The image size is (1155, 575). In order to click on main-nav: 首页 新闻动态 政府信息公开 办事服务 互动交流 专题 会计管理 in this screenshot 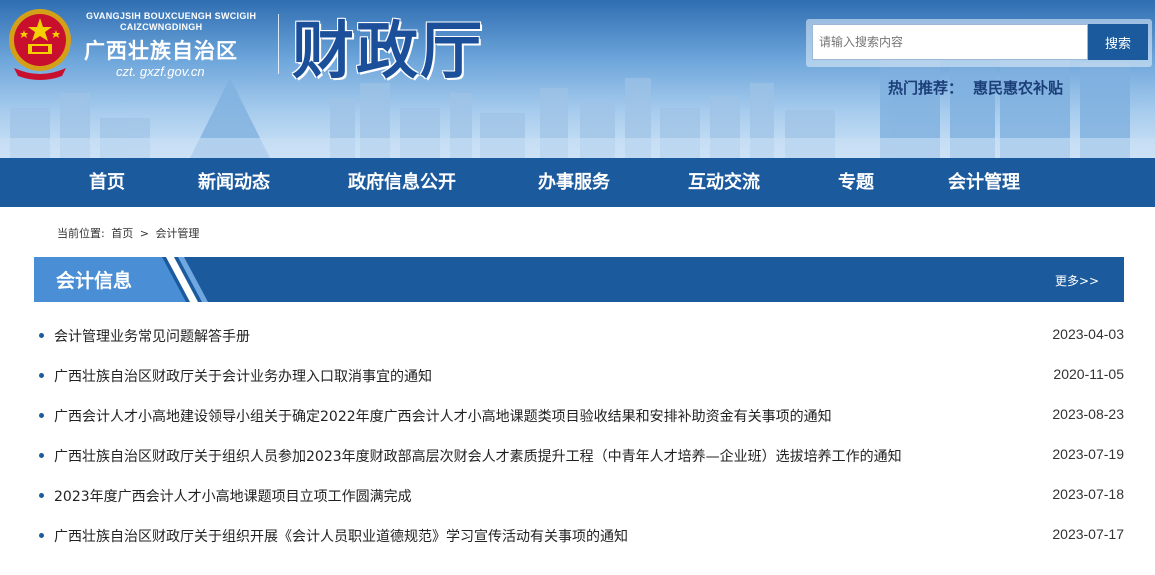, I will do `click(577, 182)`.